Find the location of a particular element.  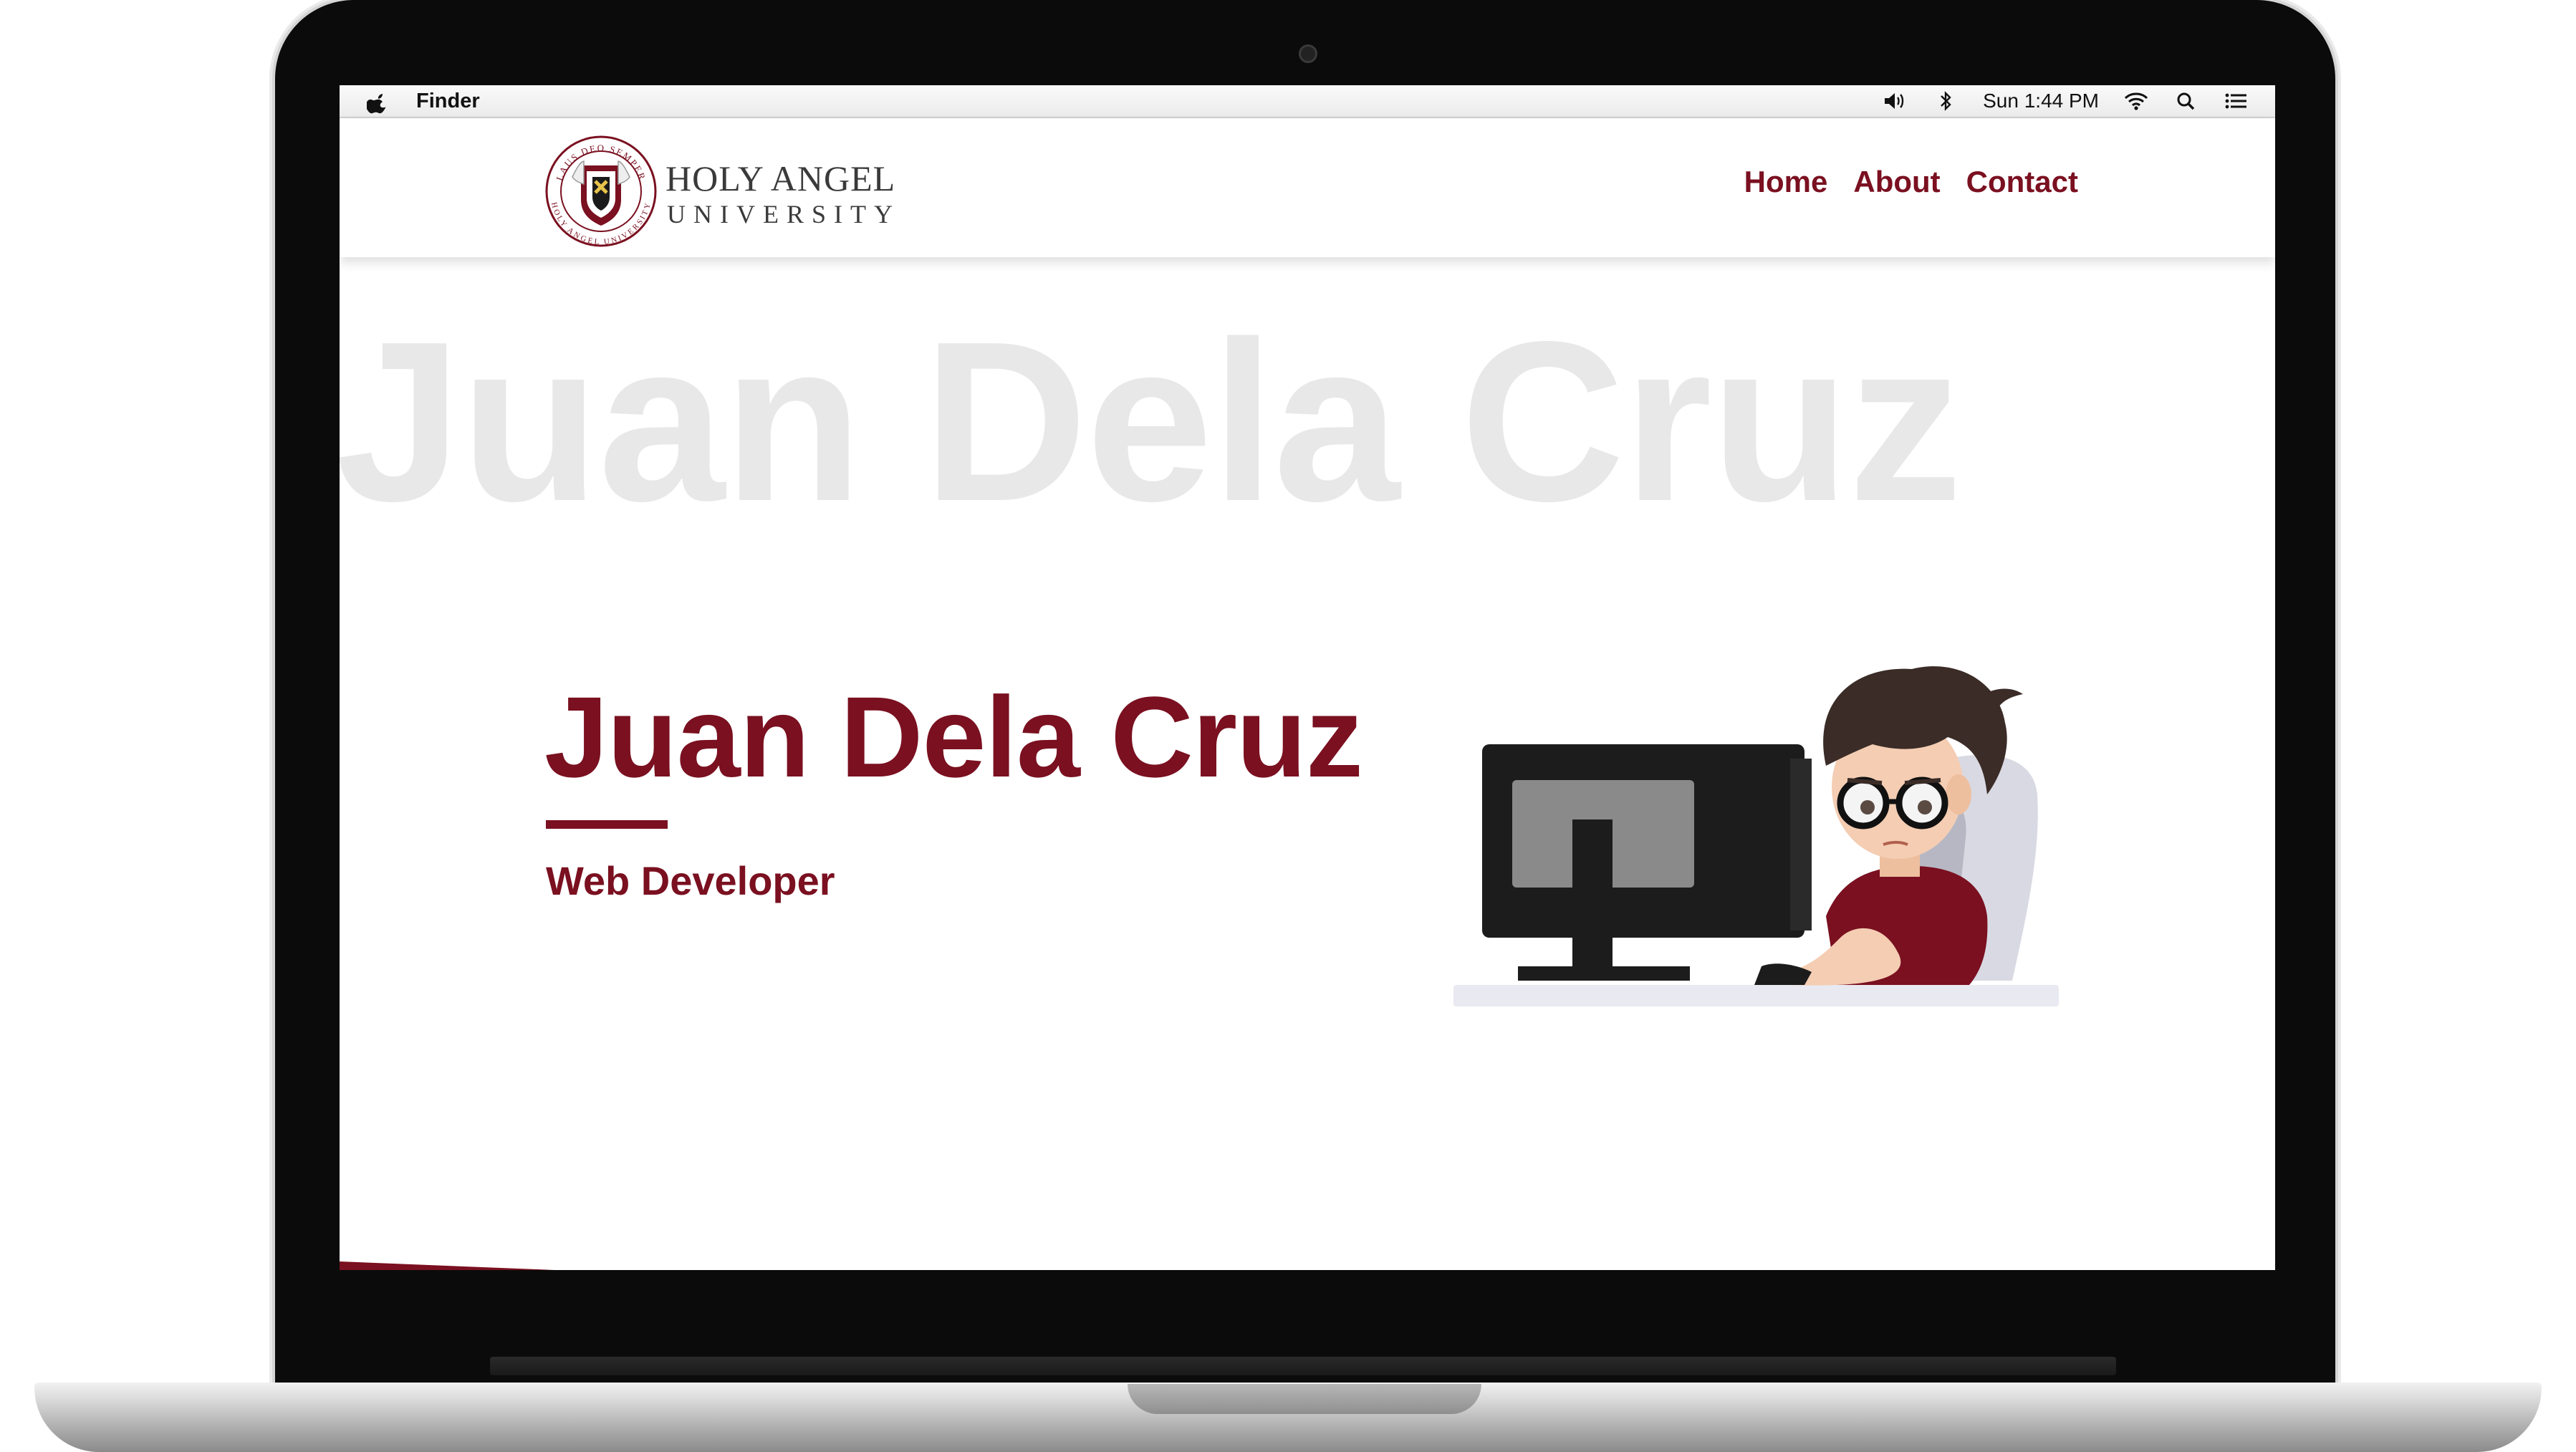

hero-underline is located at coordinates (607, 825).